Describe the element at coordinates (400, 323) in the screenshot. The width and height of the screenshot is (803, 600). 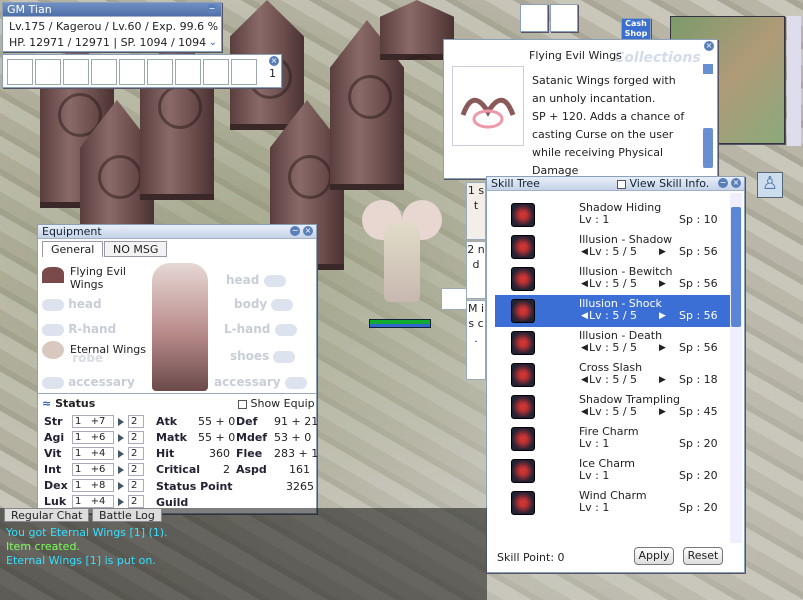
I see `character-hp-bar` at that location.